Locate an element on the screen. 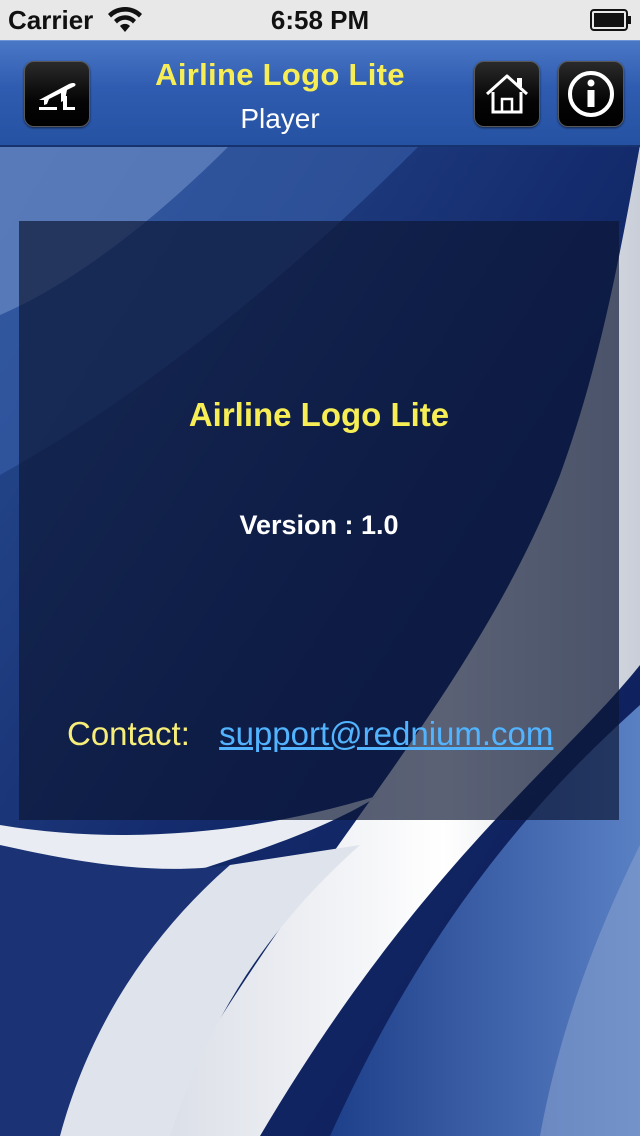 This screenshot has height=1136, width=640. app-name: Airline Logo Lite is located at coordinates (319, 414).